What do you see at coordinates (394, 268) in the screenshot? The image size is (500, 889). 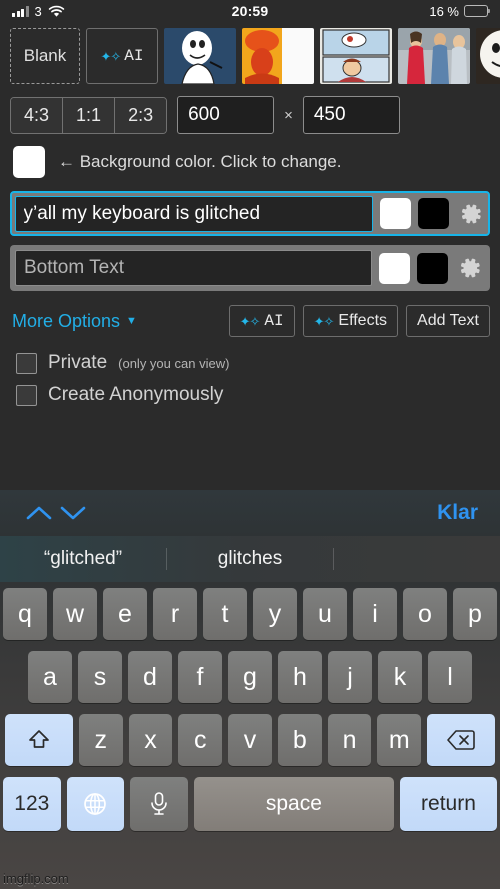 I see `bottom-text-outline-color-swatch` at bounding box center [394, 268].